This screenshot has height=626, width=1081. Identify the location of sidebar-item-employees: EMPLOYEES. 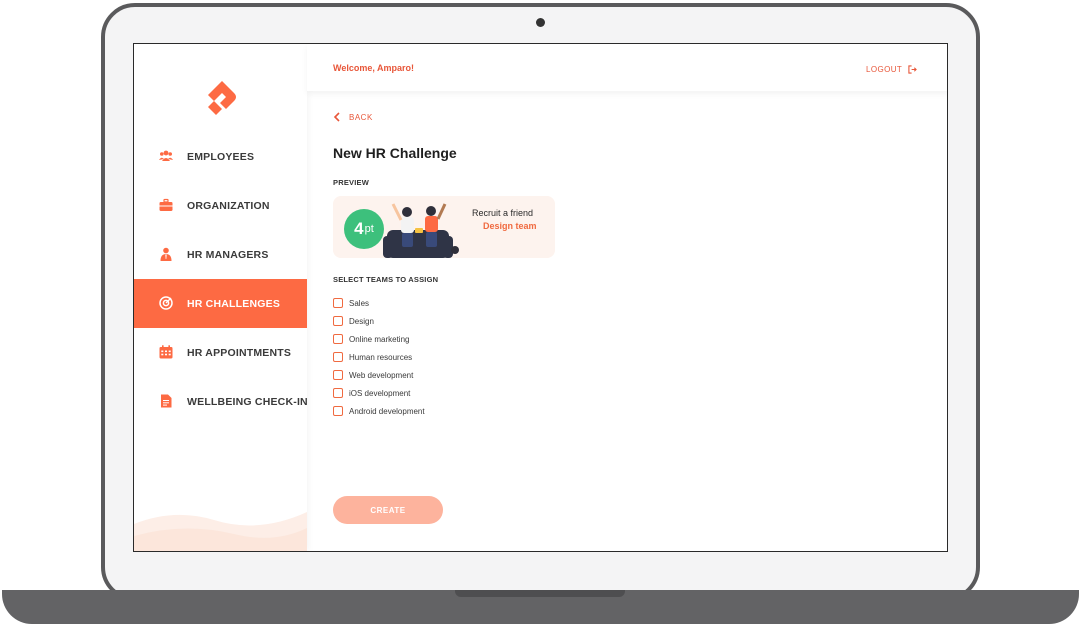
(220, 156).